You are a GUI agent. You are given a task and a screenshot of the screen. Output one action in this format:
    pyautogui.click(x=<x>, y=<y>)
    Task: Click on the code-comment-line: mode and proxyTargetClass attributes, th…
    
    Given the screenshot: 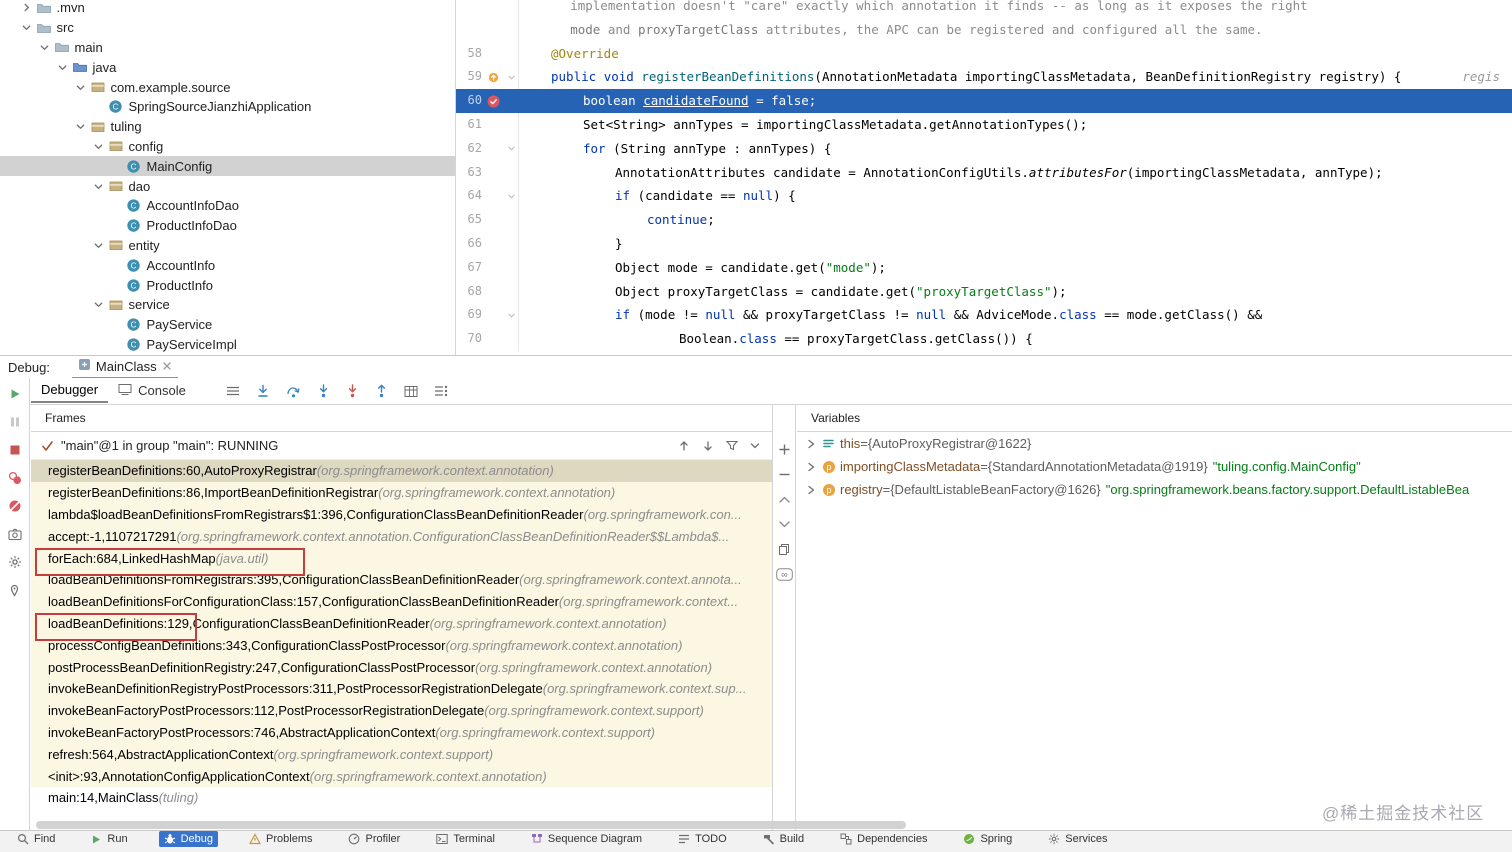 What is the action you would take?
    pyautogui.click(x=984, y=29)
    